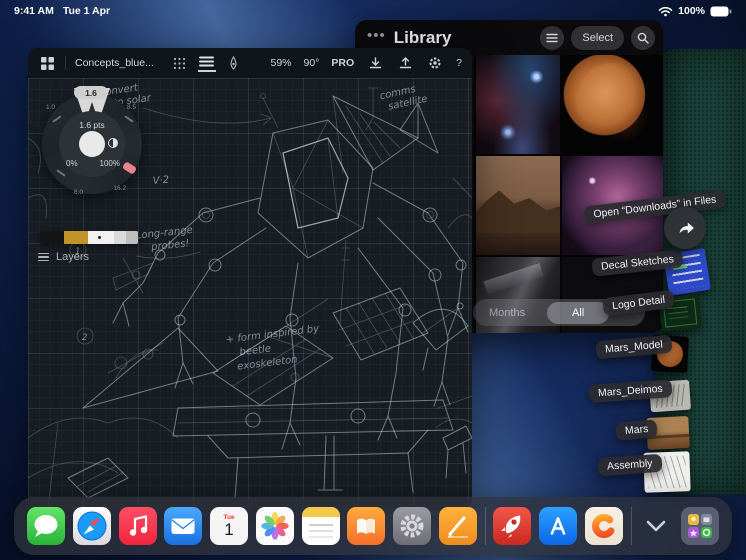 This screenshot has width=746, height=560. I want to click on selected-dot, so click(99, 237).